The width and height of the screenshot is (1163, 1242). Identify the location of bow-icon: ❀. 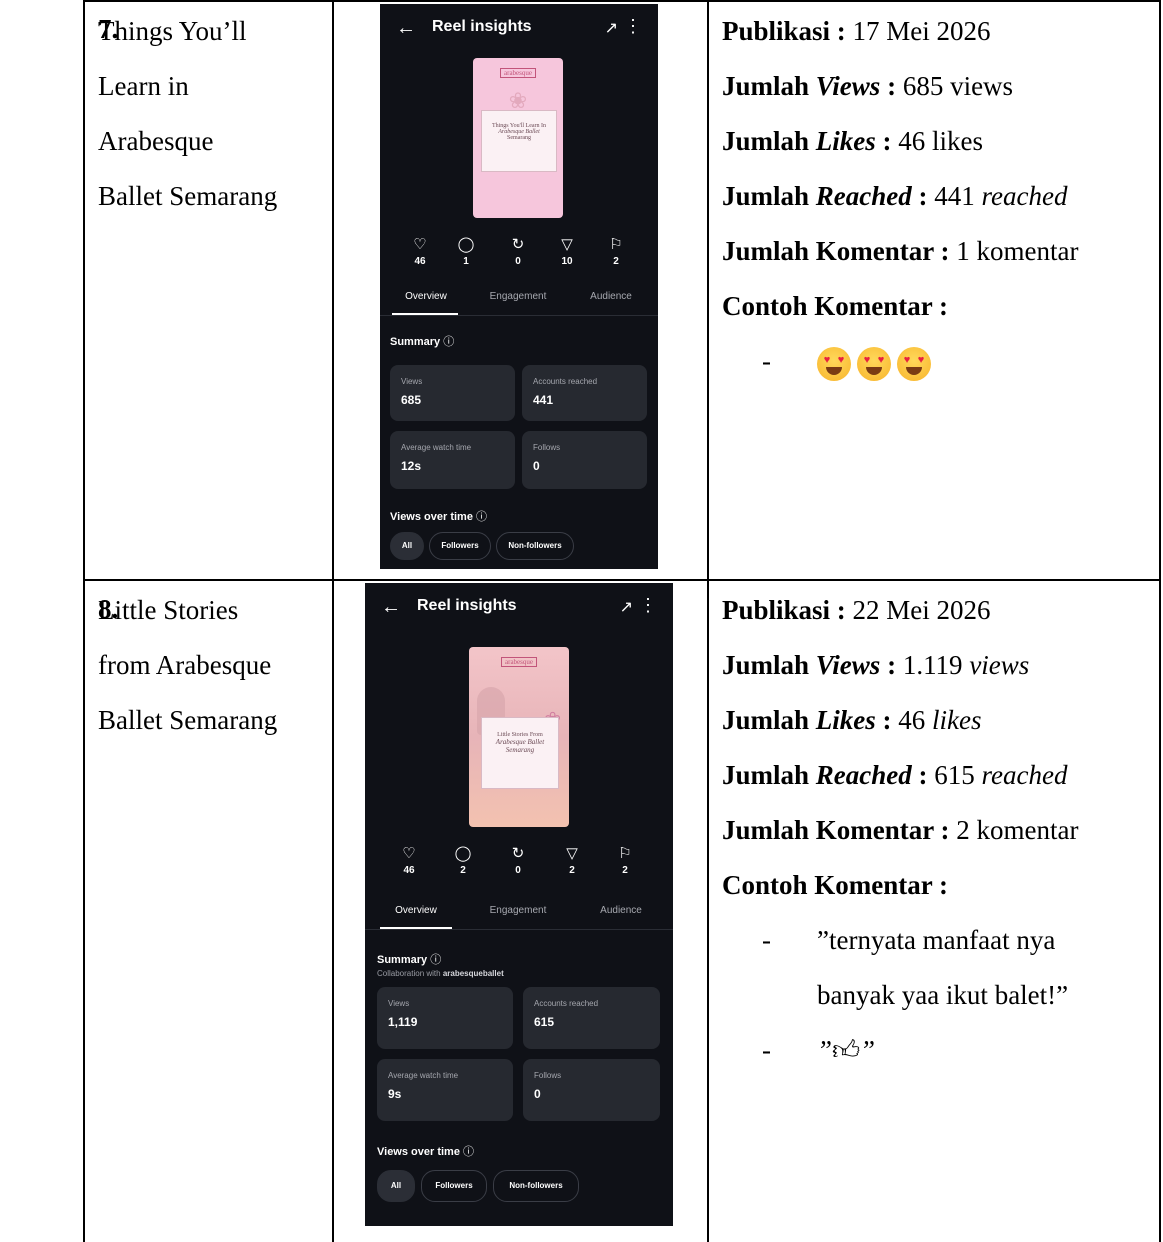
(518, 100).